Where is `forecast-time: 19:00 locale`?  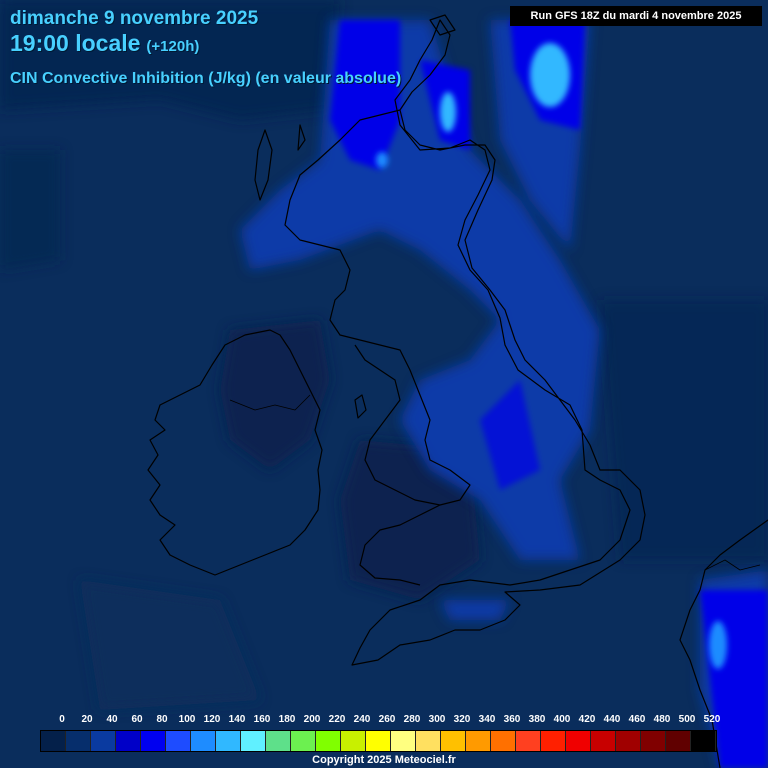
forecast-time: 19:00 locale is located at coordinates (75, 43).